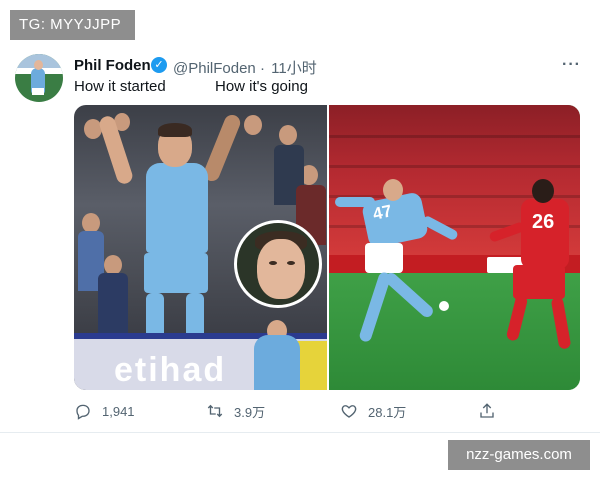 The width and height of the screenshot is (600, 480). What do you see at coordinates (539, 282) in the screenshot?
I see `player-26-shorts` at bounding box center [539, 282].